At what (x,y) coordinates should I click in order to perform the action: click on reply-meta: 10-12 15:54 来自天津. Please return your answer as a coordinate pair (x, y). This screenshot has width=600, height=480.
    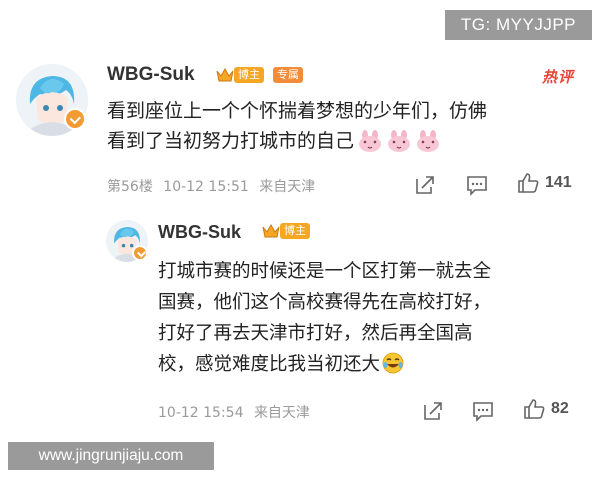
    Looking at the image, I should click on (234, 412).